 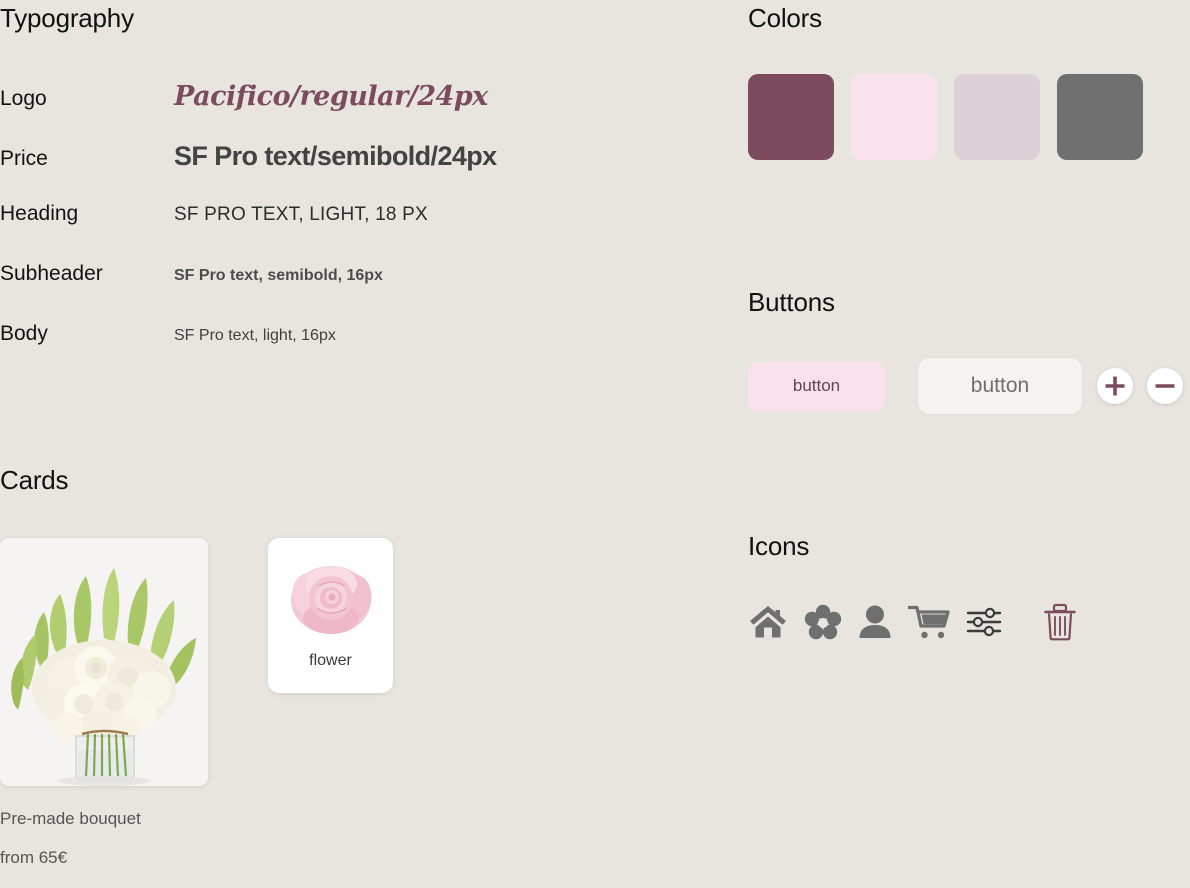 I want to click on color-swatch-maroon, so click(x=791, y=117).